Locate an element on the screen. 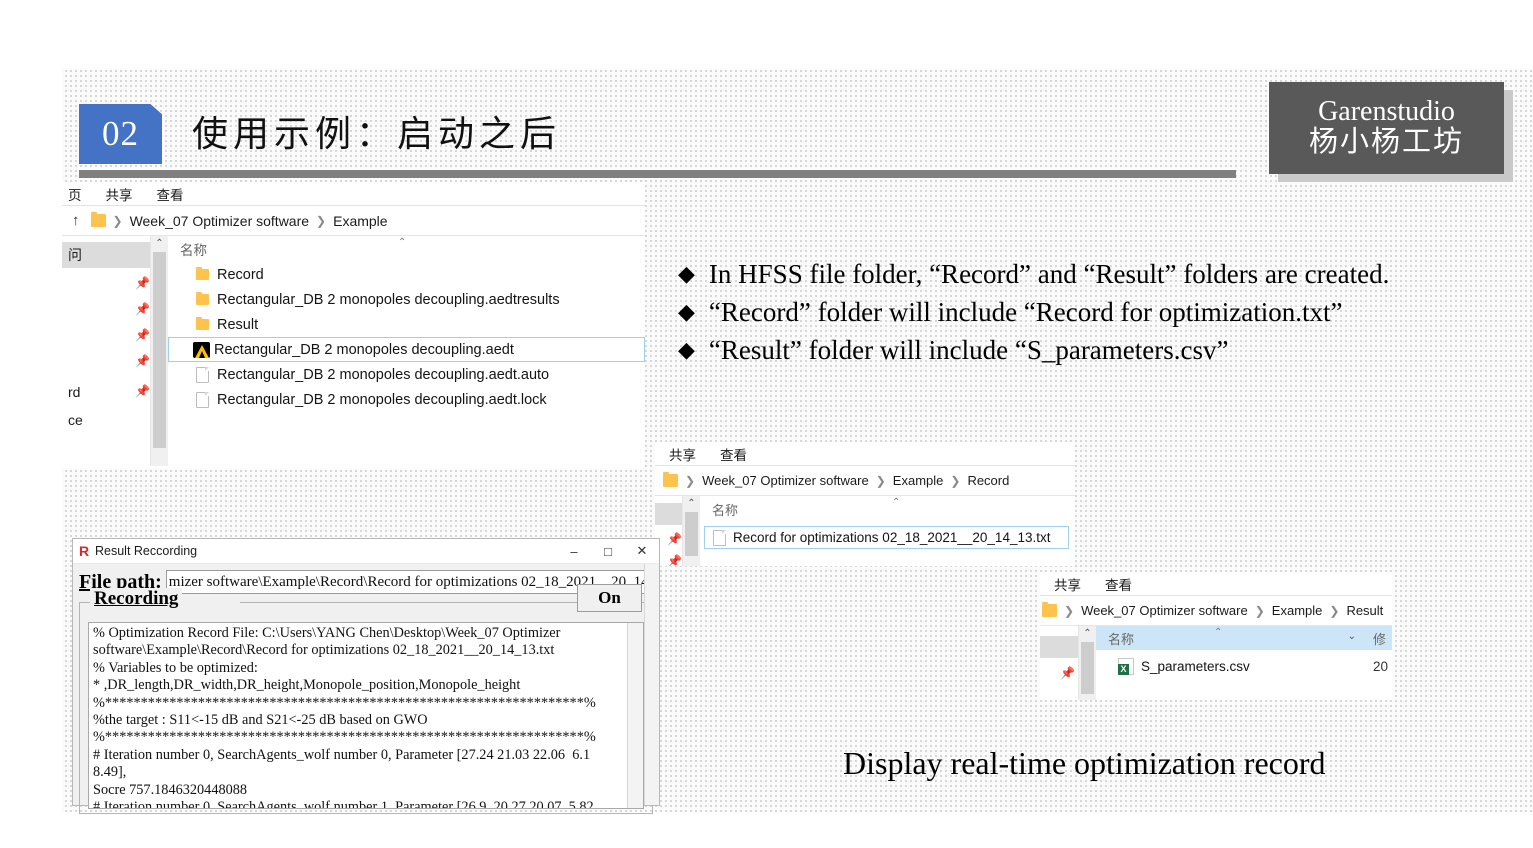 Image resolution: width=1533 pixels, height=848 pixels. explorer-ribbon-tabs: 页 共享 查看 is located at coordinates (353, 194).